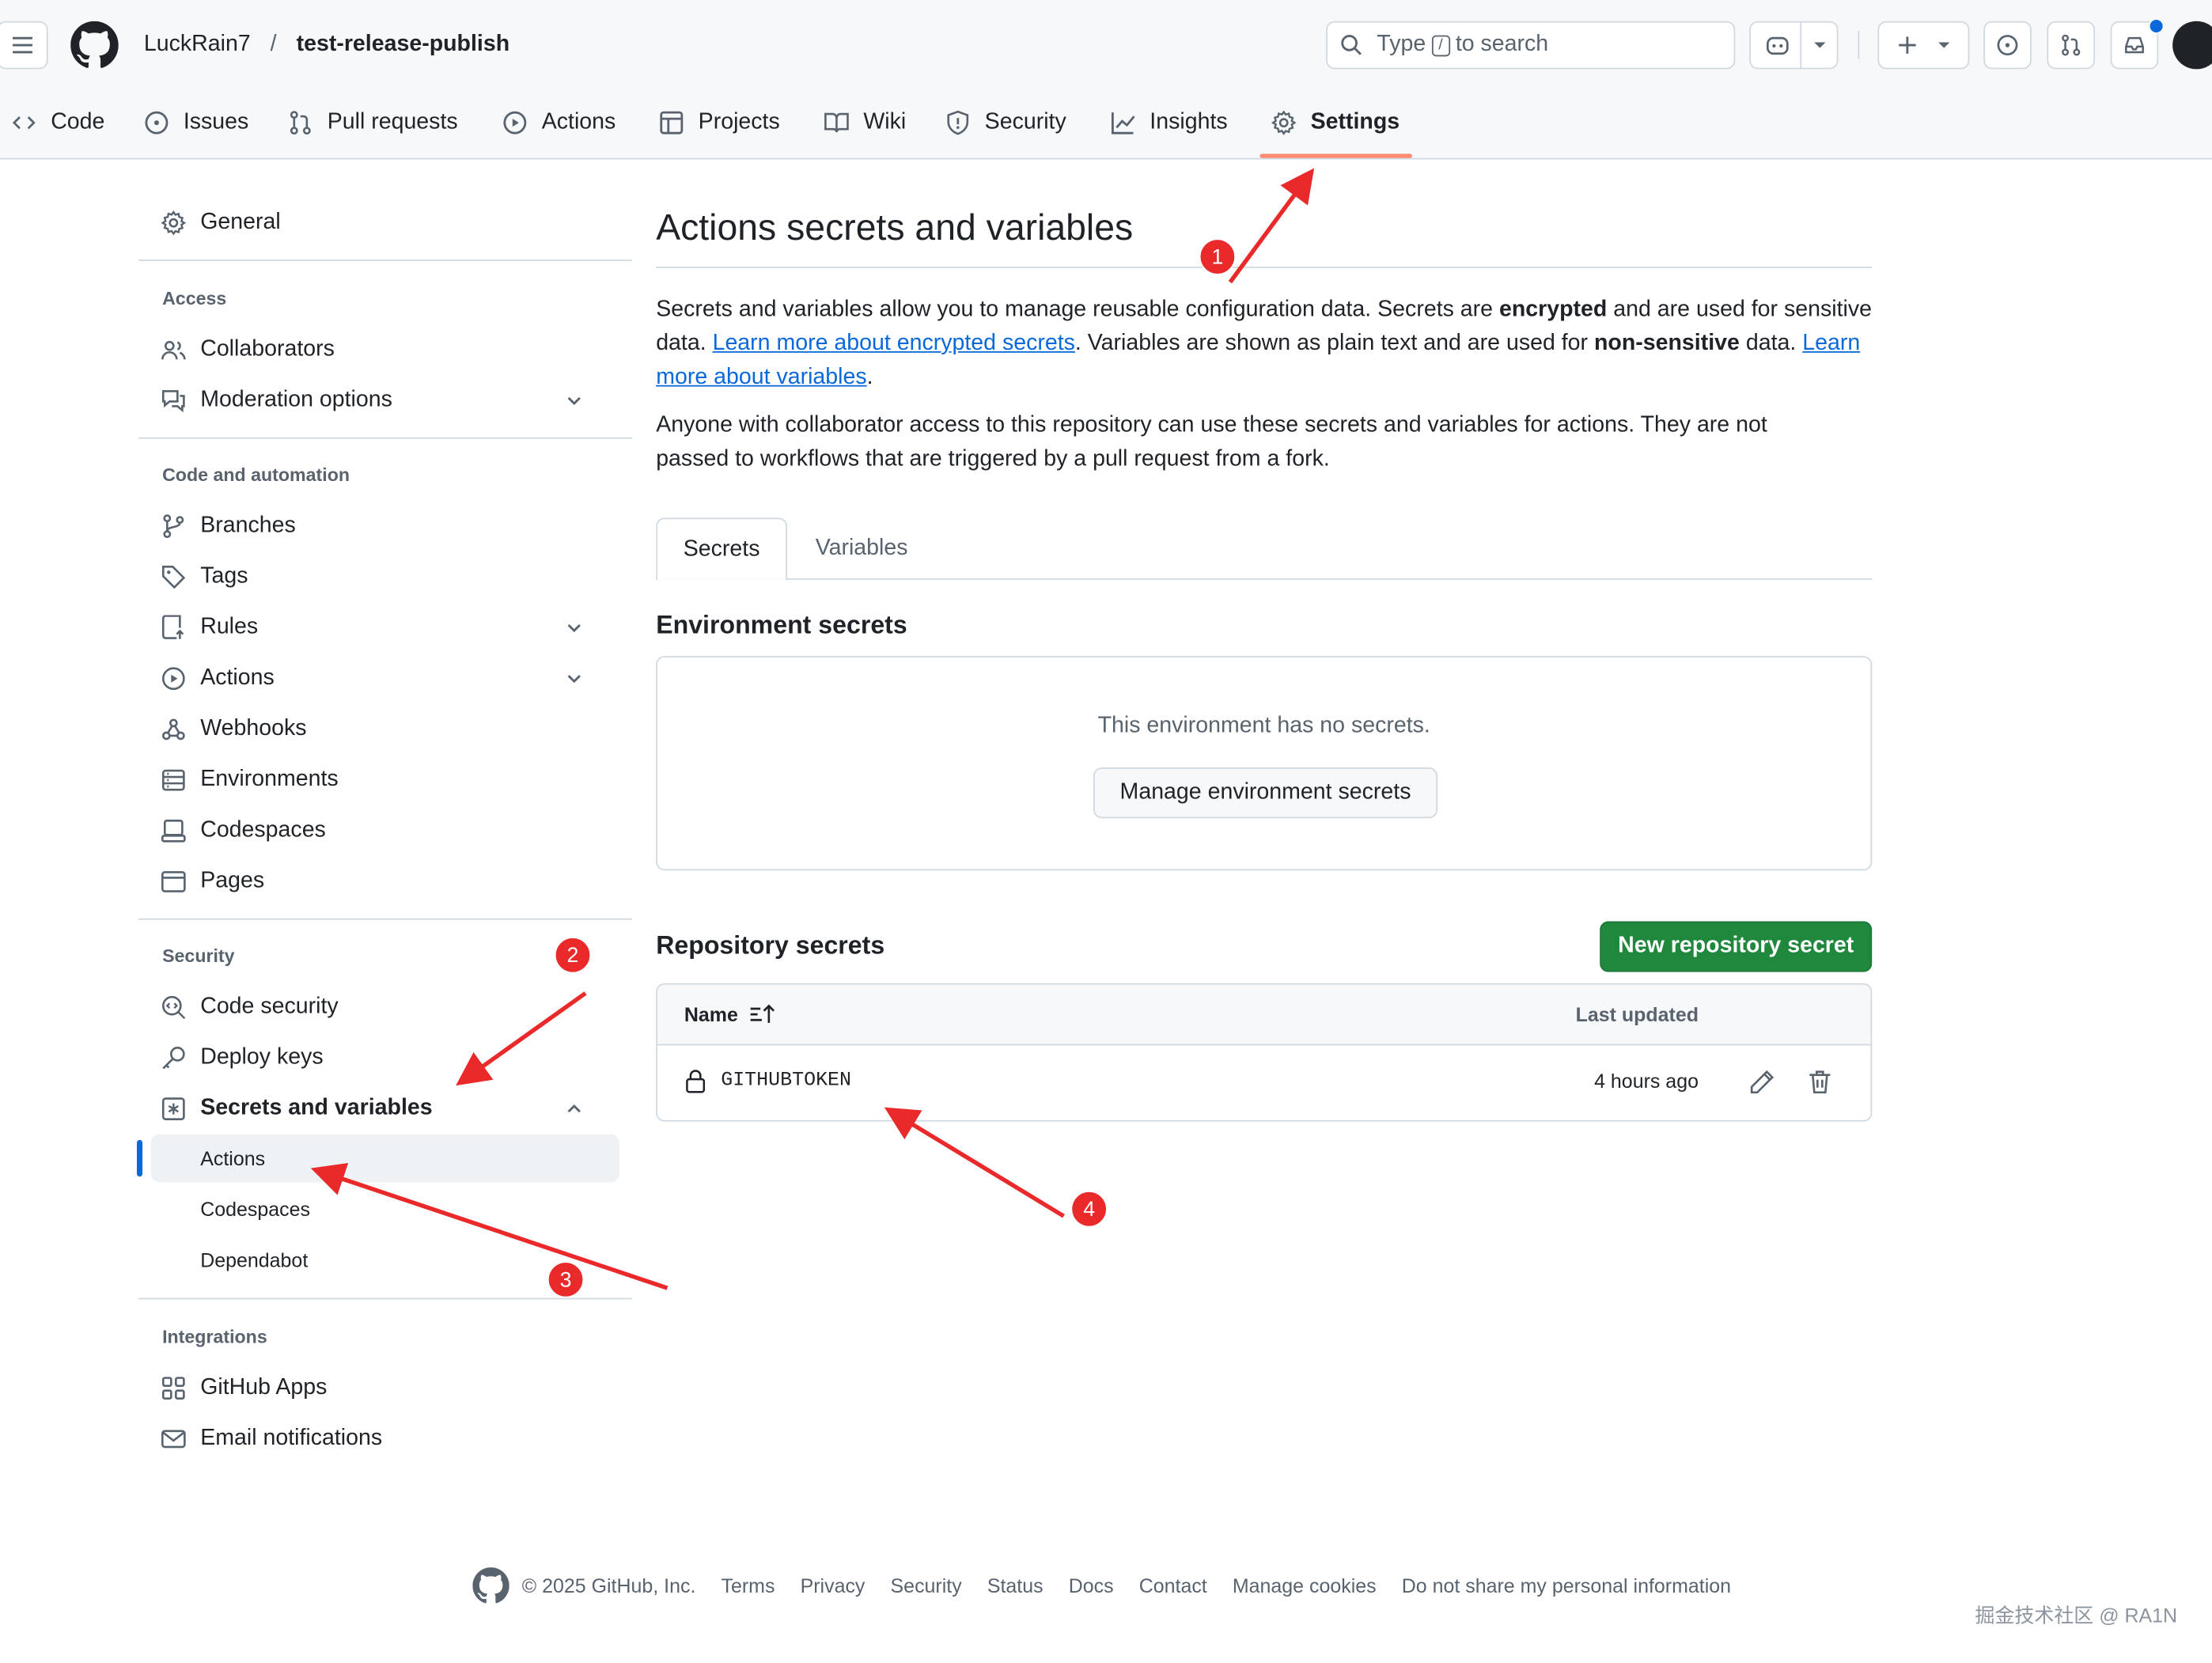 The width and height of the screenshot is (2212, 1663). Describe the element at coordinates (1089, 1209) in the screenshot. I see `annotation-badge: 4` at that location.